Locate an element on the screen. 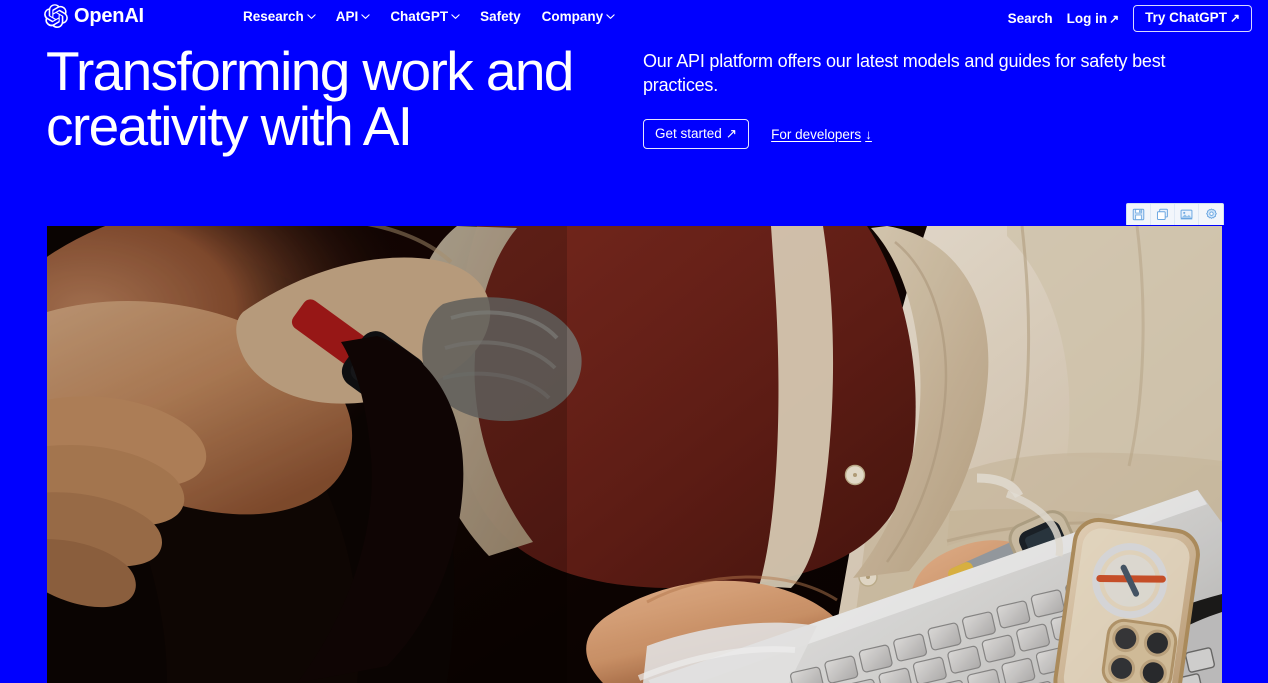 This screenshot has width=1268, height=683. brand-name-label: OpenAI is located at coordinates (109, 16).